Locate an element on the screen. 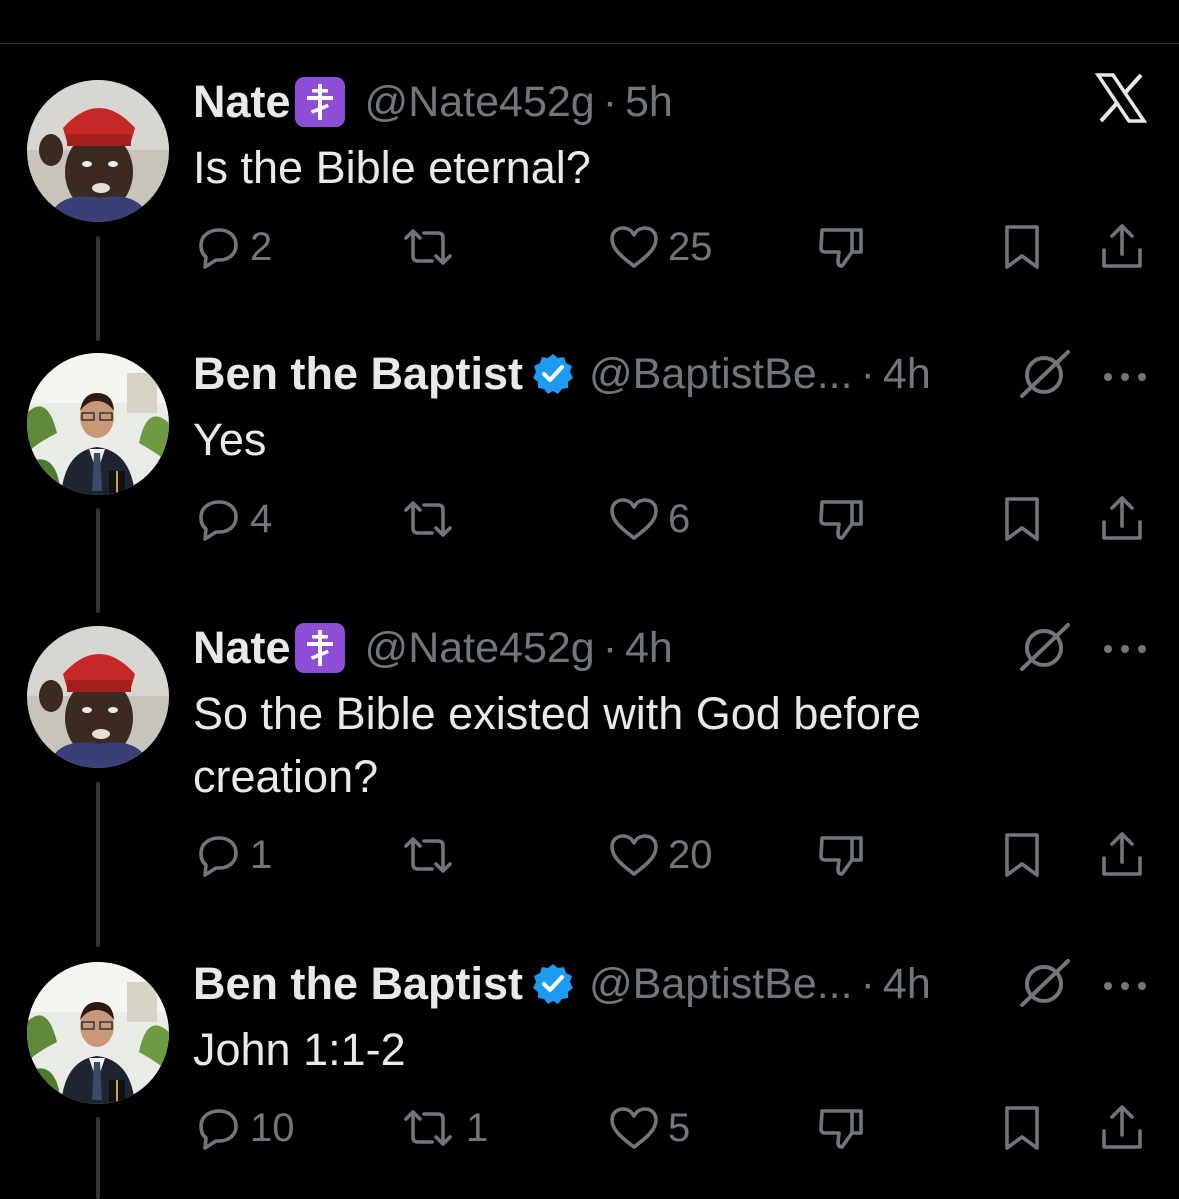 The width and height of the screenshot is (1179, 1199). like-button: 25 is located at coordinates (660, 247).